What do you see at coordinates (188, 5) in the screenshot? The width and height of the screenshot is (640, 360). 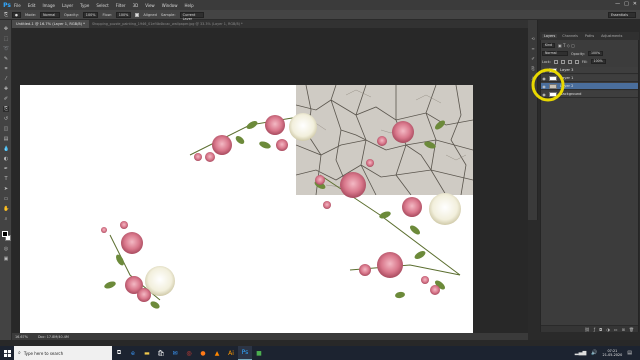 I see `menu-help: Help` at bounding box center [188, 5].